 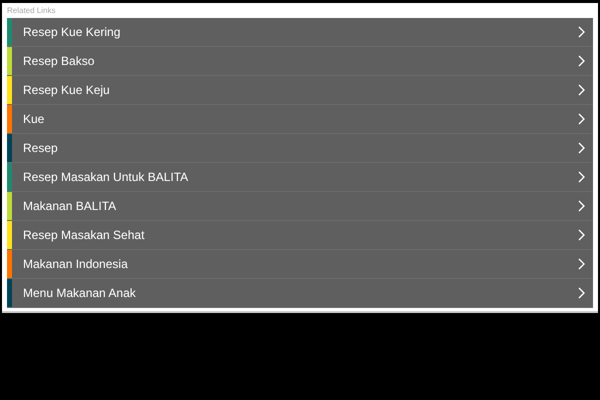 I want to click on link-item: Kue, so click(x=300, y=119).